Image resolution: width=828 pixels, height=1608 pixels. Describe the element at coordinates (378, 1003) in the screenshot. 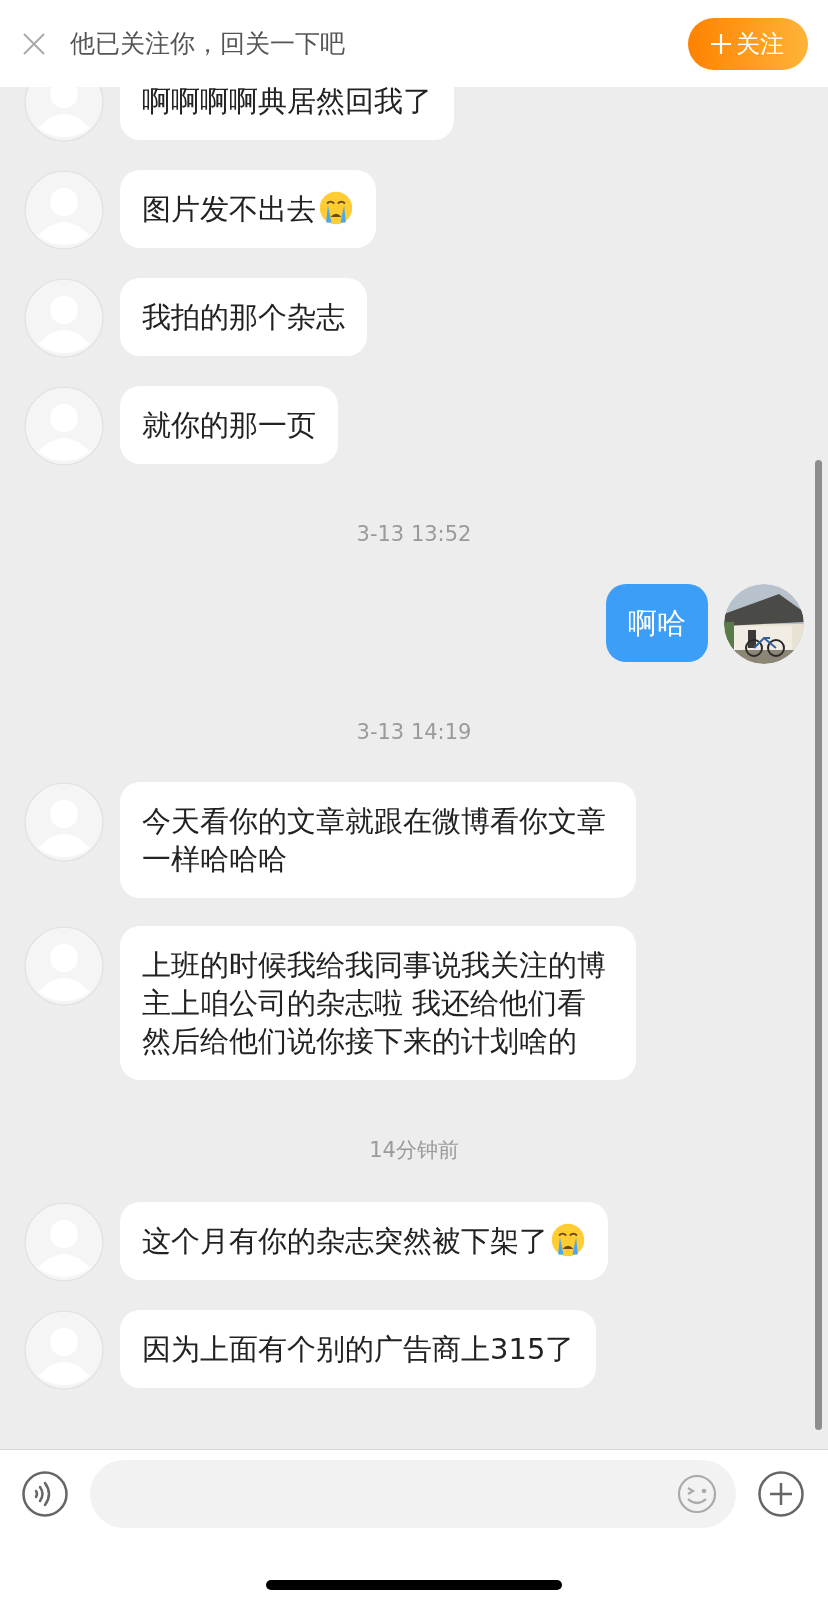

I see `message-bubble: 上班的时候我给我同事说我关注的博主上咱公司的杂志啦 我还给他们看然后给他们说你接下来的计划啥的` at that location.